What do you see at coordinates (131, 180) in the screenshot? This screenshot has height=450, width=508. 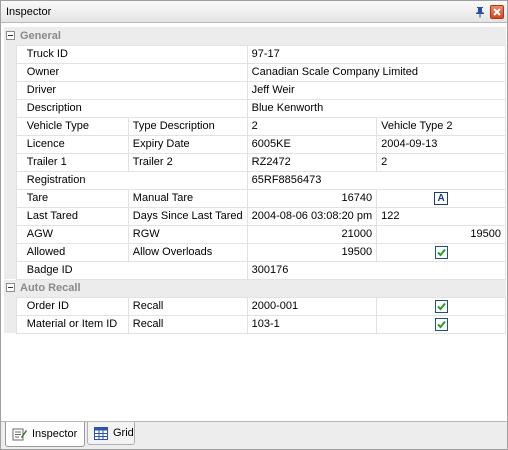 I see `property-label: Registration` at bounding box center [131, 180].